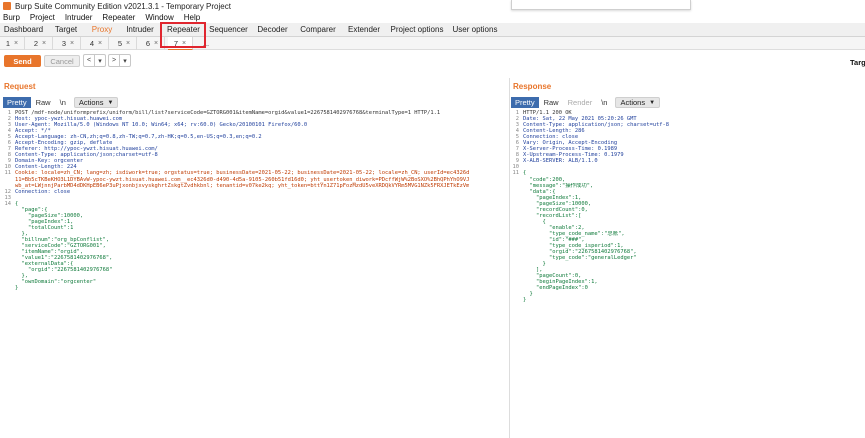 Image resolution: width=865 pixels, height=438 pixels. Describe the element at coordinates (525, 102) in the screenshot. I see `response-tab-pretty: Pretty` at that location.